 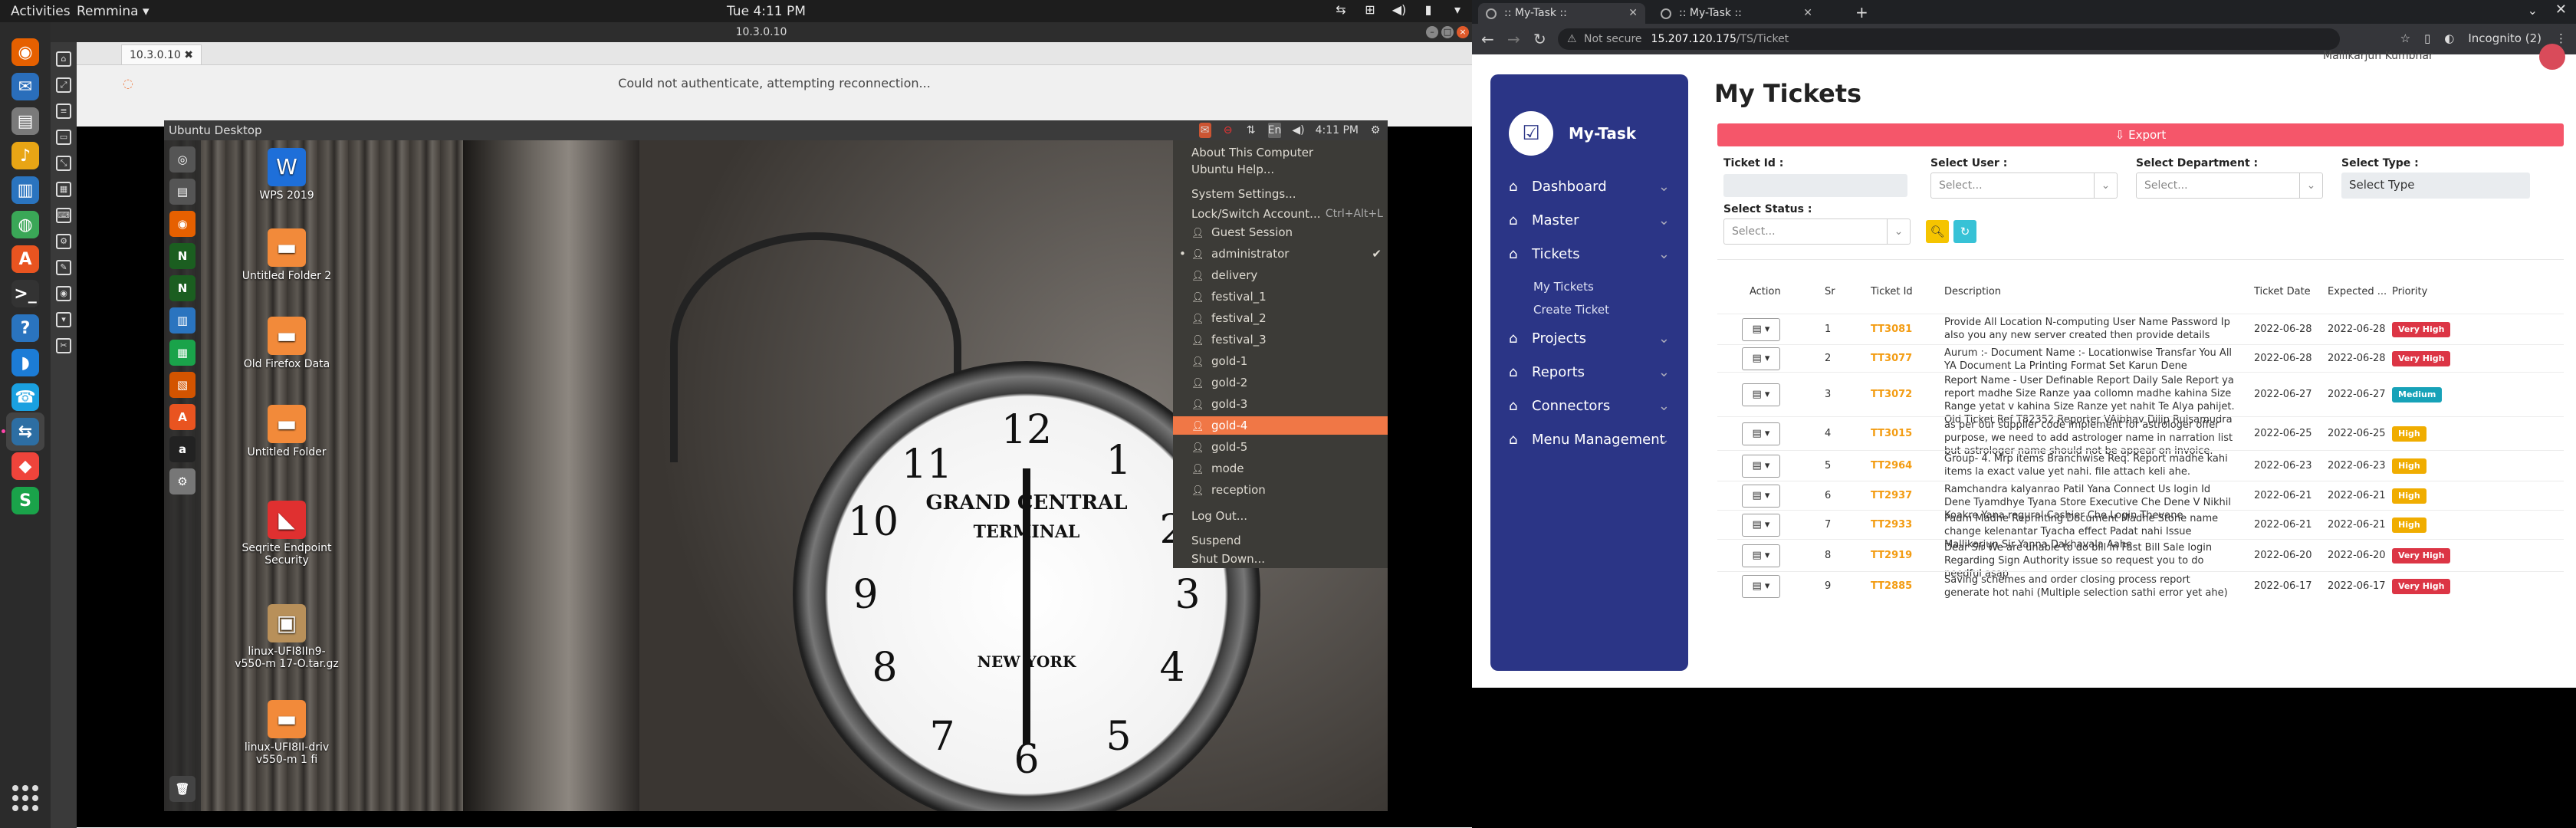 I want to click on network-arrows-icon: ⇅, so click(x=1251, y=131).